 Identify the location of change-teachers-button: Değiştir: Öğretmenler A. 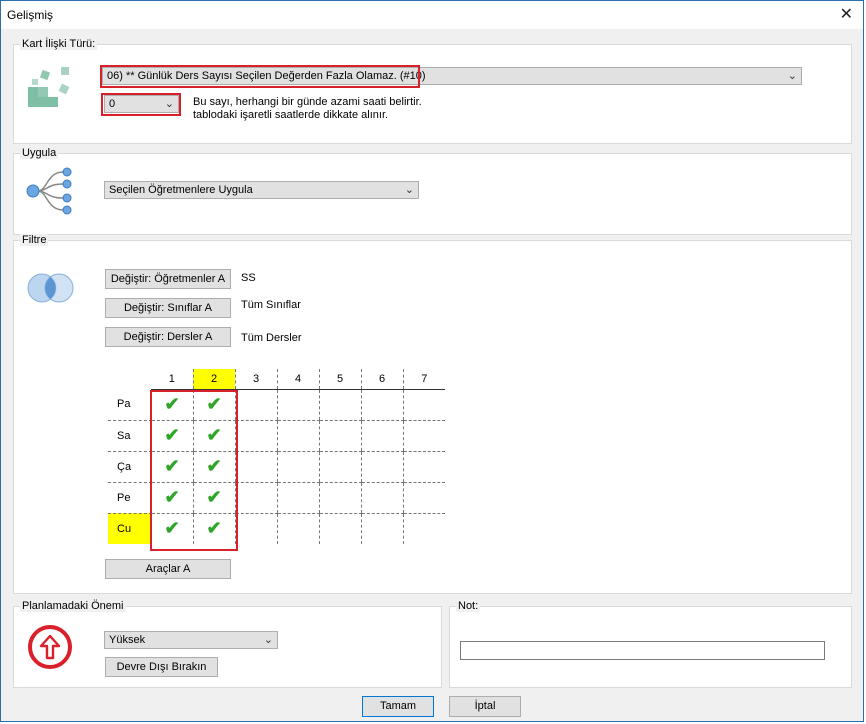
(168, 279).